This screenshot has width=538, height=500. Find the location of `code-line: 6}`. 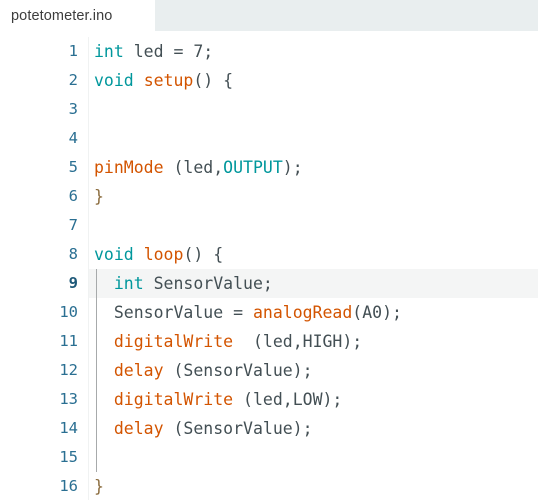

code-line: 6} is located at coordinates (269, 196).